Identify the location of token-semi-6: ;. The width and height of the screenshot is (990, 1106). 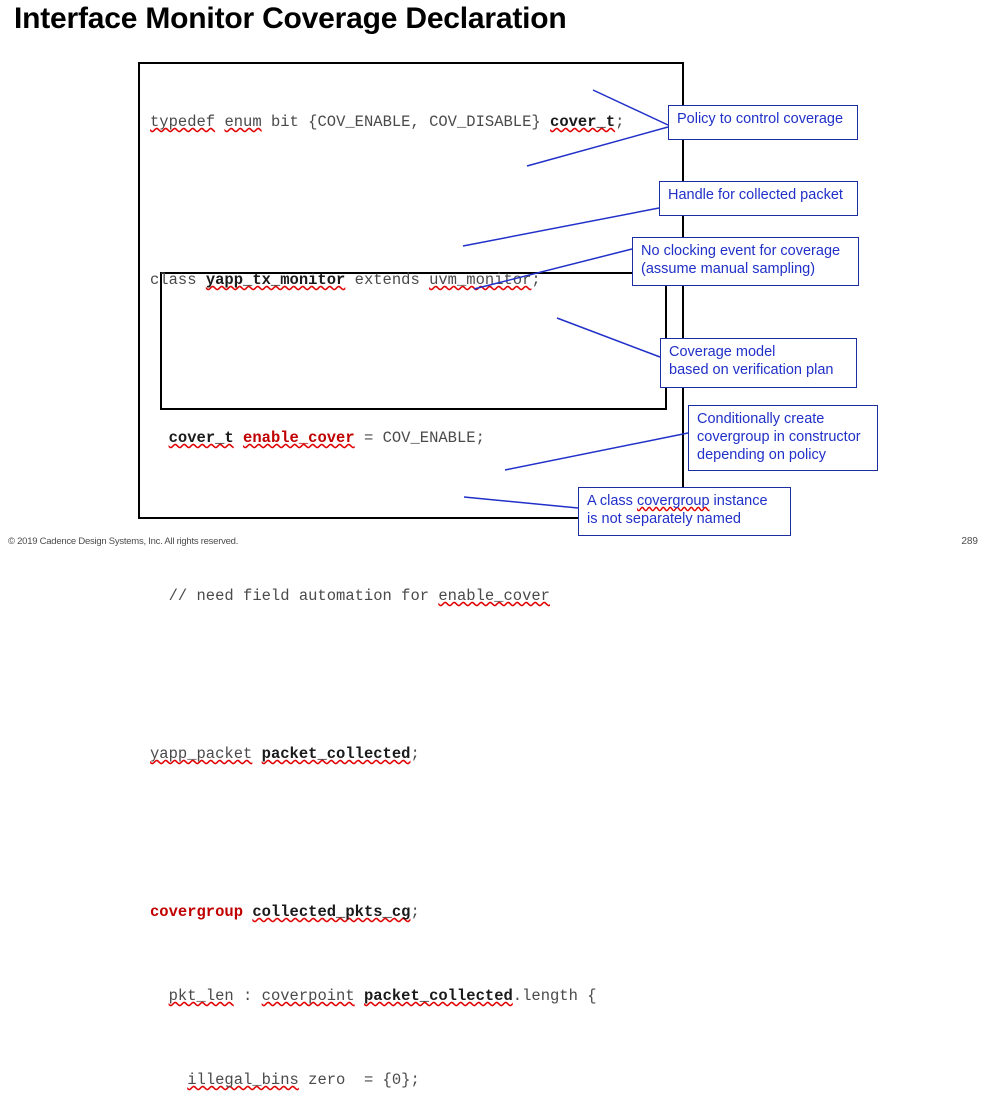
(415, 912).